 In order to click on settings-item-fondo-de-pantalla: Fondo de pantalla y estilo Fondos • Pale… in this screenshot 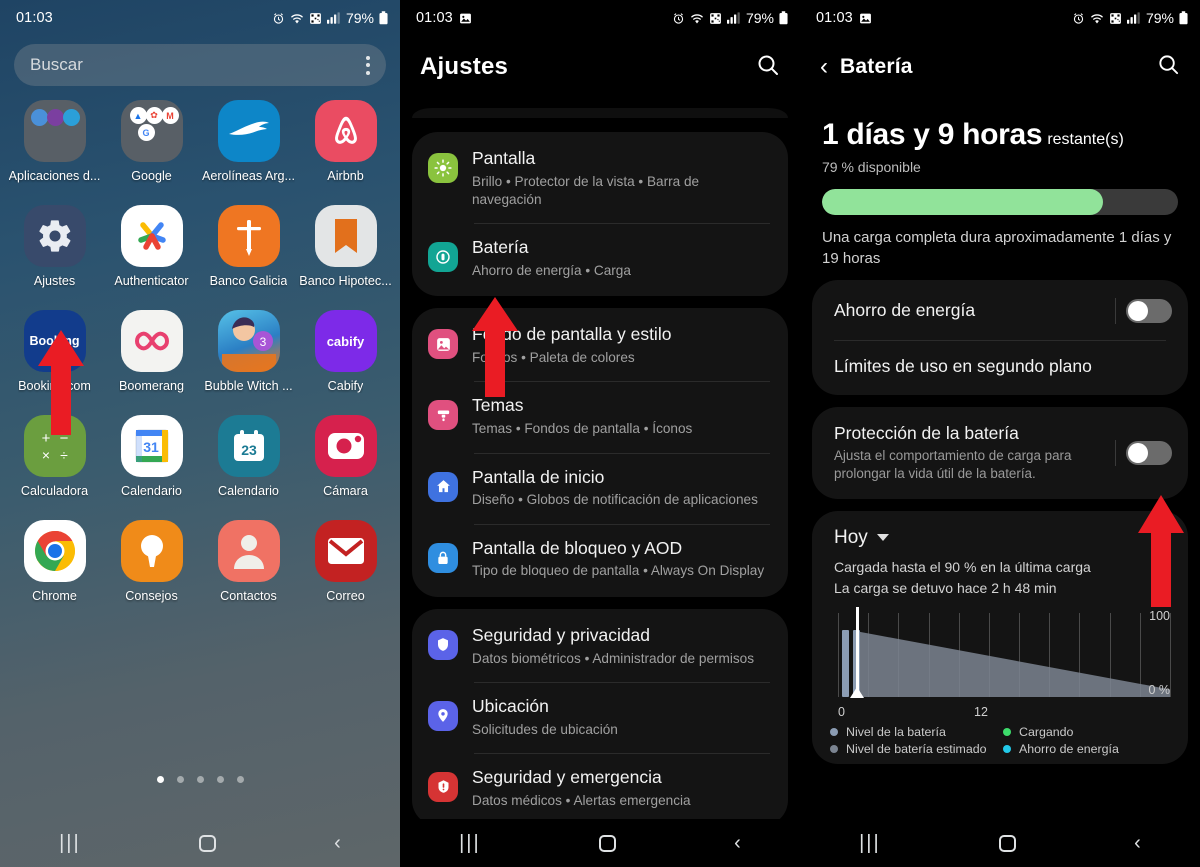, I will do `click(600, 345)`.